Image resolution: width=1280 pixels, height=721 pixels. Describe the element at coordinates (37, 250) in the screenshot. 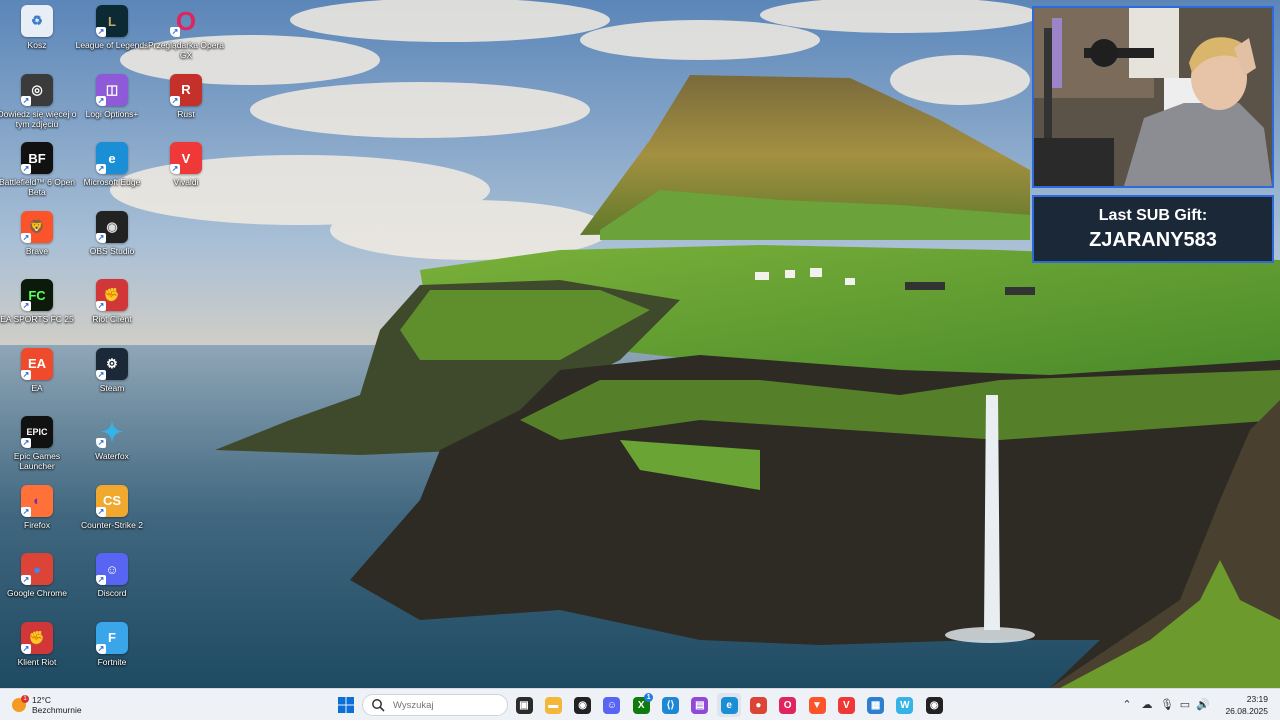

I see `desktop-icon-label: Brave` at that location.